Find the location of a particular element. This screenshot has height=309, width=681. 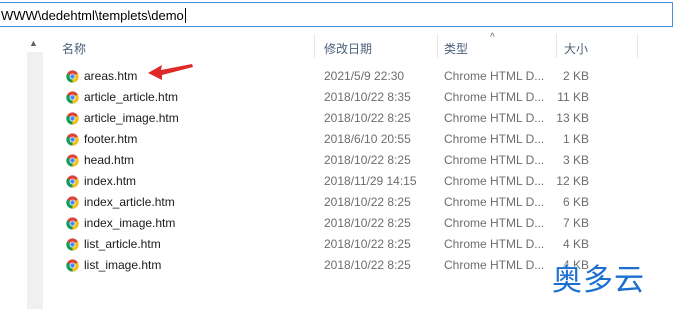

file-name: index.htm is located at coordinates (110, 181).